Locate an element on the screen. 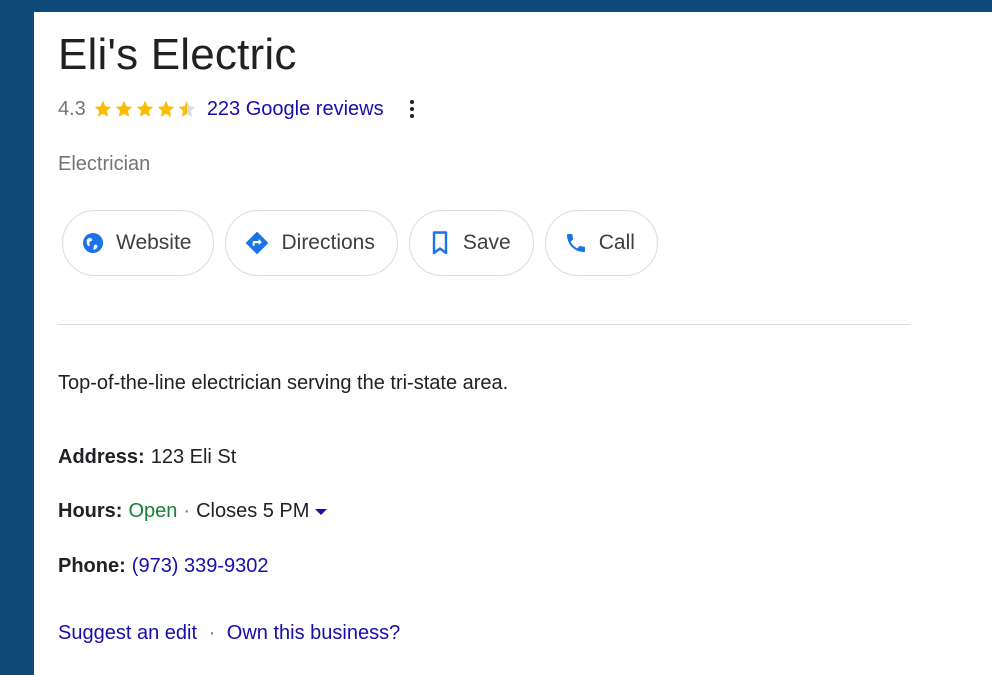  address-label: Address: is located at coordinates (101, 457).